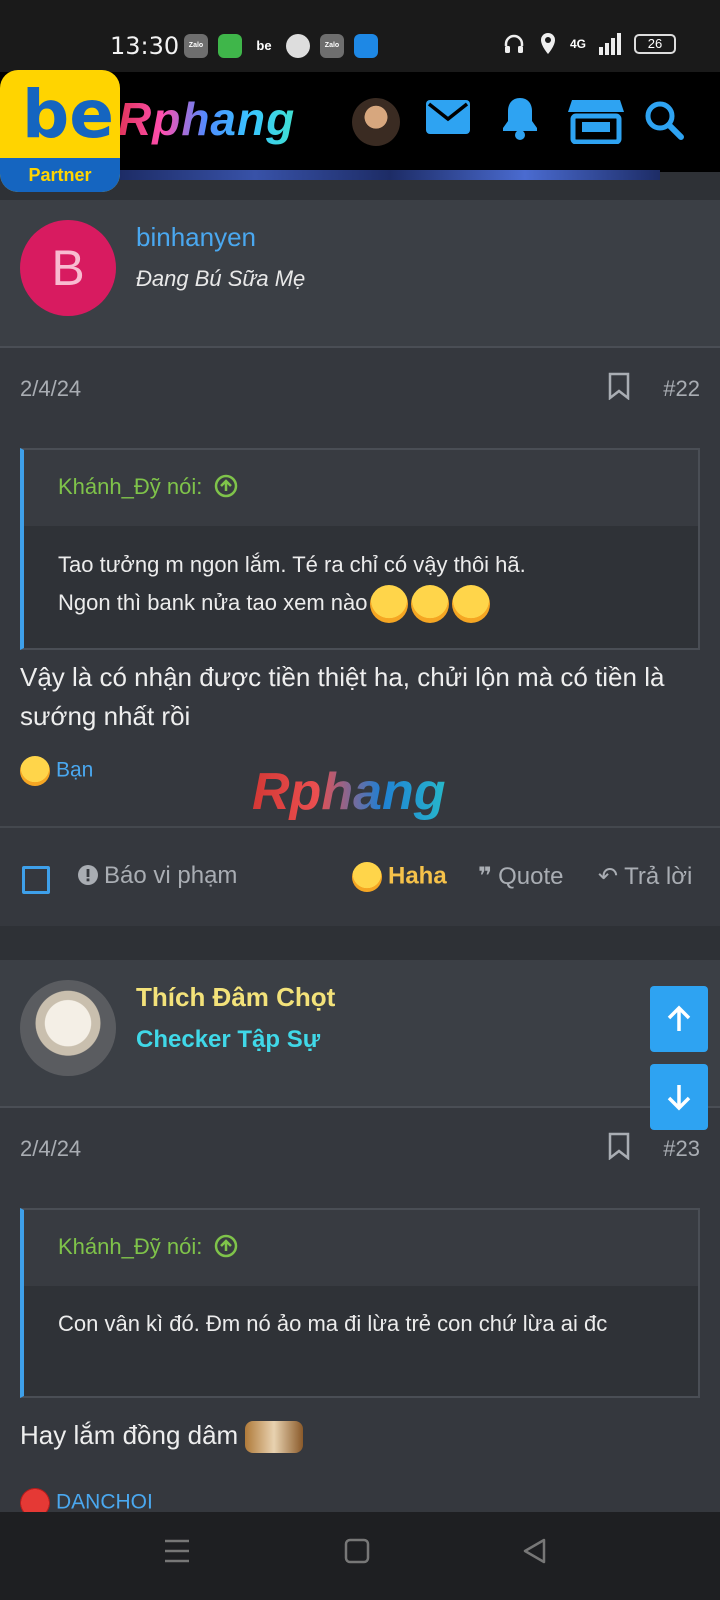 Image resolution: width=720 pixels, height=1600 pixels. Describe the element at coordinates (213, 602) in the screenshot. I see `quote-line-2: Ngon thì bank nửa tao xem nào` at that location.